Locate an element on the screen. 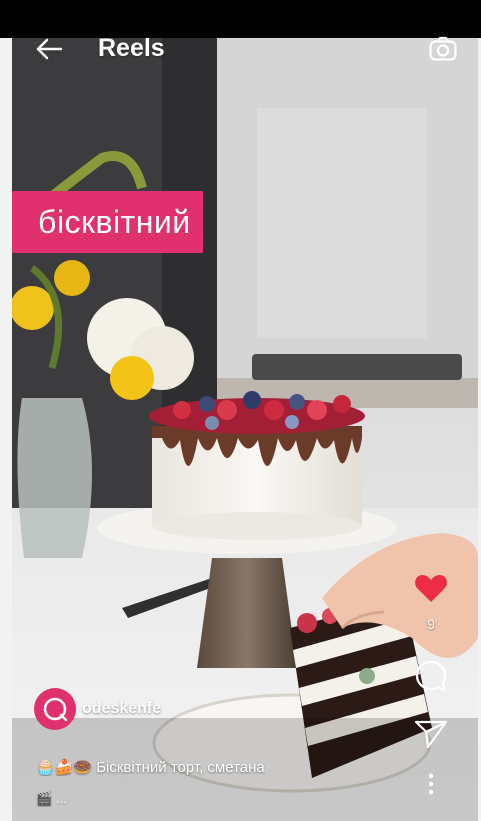 The height and width of the screenshot is (821, 481). reel-description: 🧁🍰🍩 Бісквітний торт, сметана is located at coordinates (150, 767).